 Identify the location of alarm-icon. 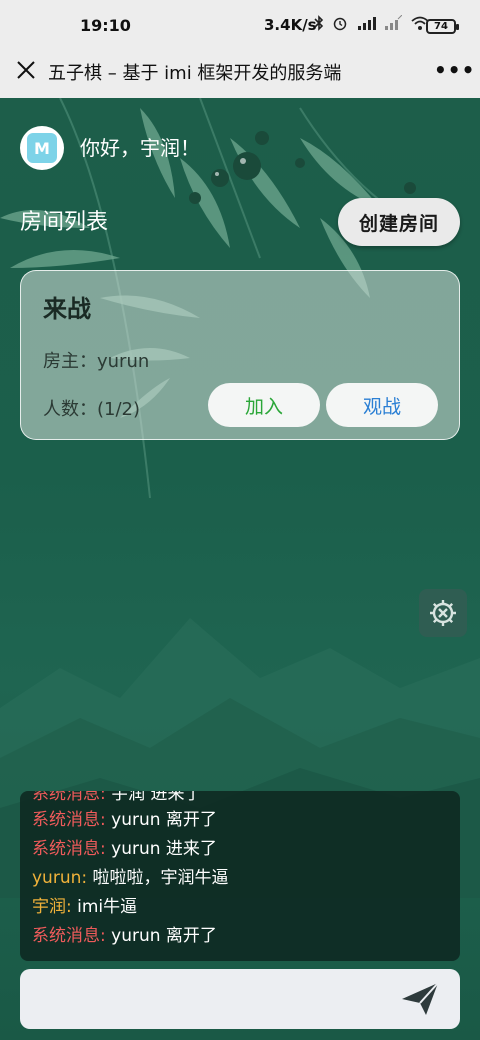
(340, 25).